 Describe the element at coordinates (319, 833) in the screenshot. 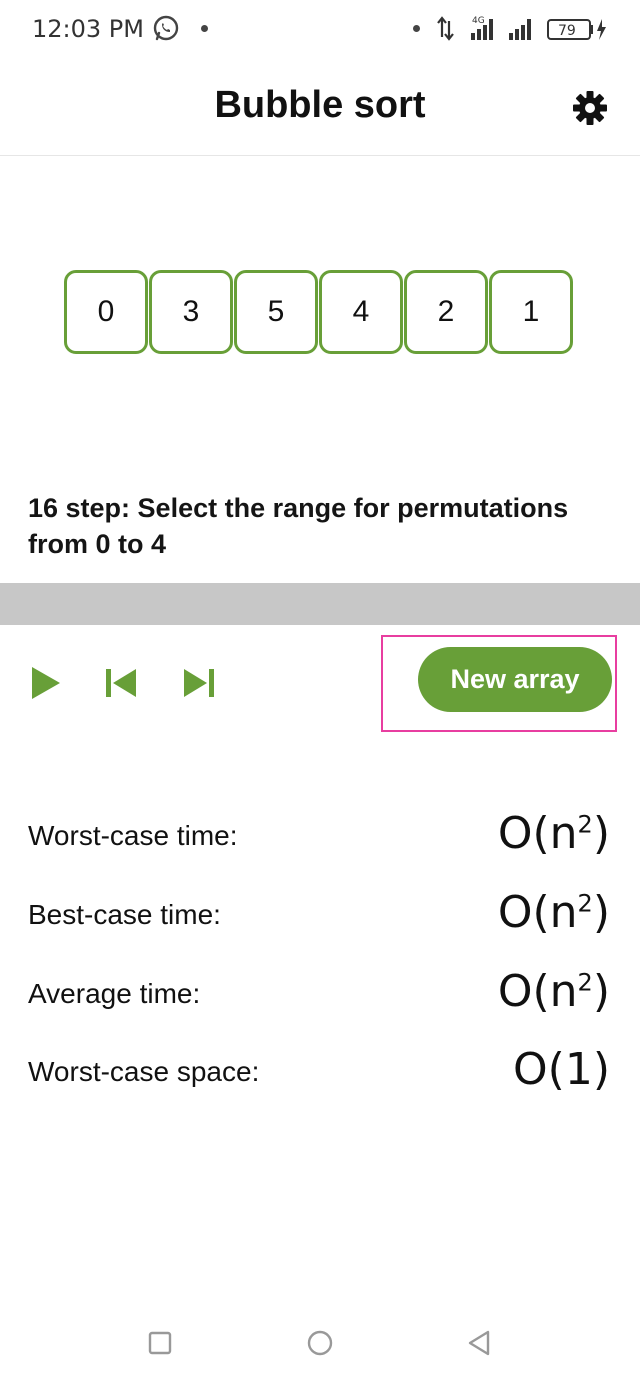

I see `complexity-row: Worst-case time: O(n2)` at that location.